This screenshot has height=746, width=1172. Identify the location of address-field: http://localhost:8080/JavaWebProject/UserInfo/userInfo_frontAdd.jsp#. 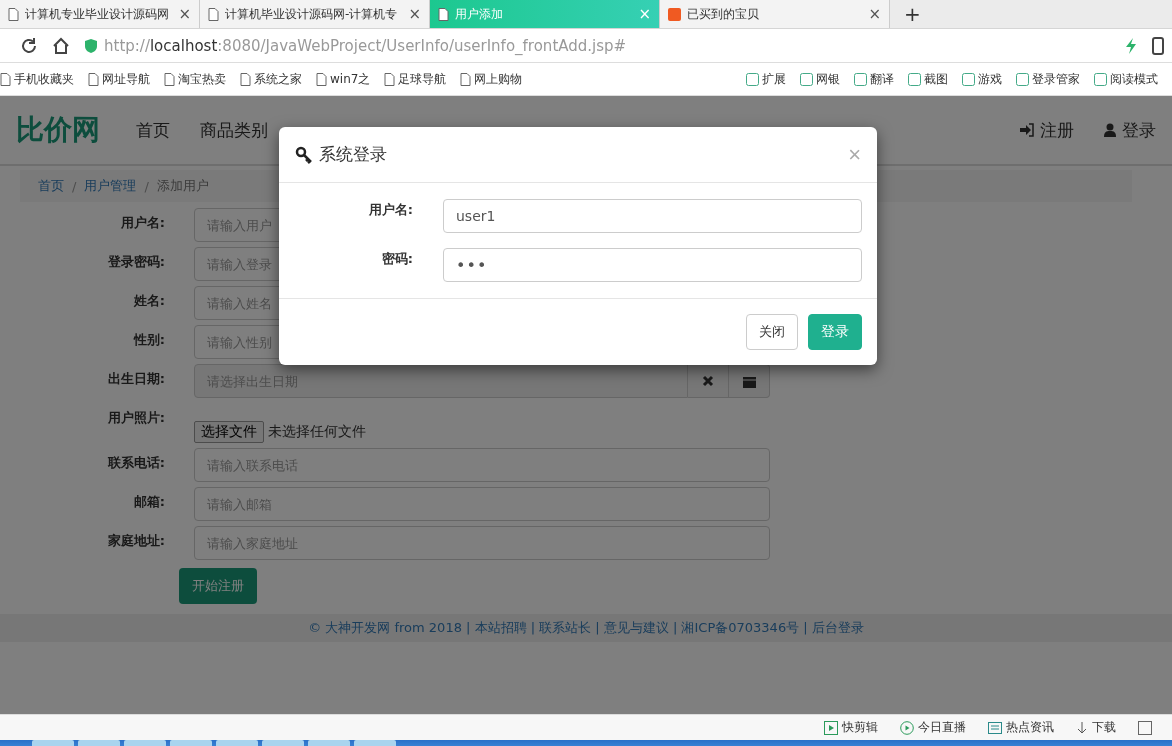
(365, 45).